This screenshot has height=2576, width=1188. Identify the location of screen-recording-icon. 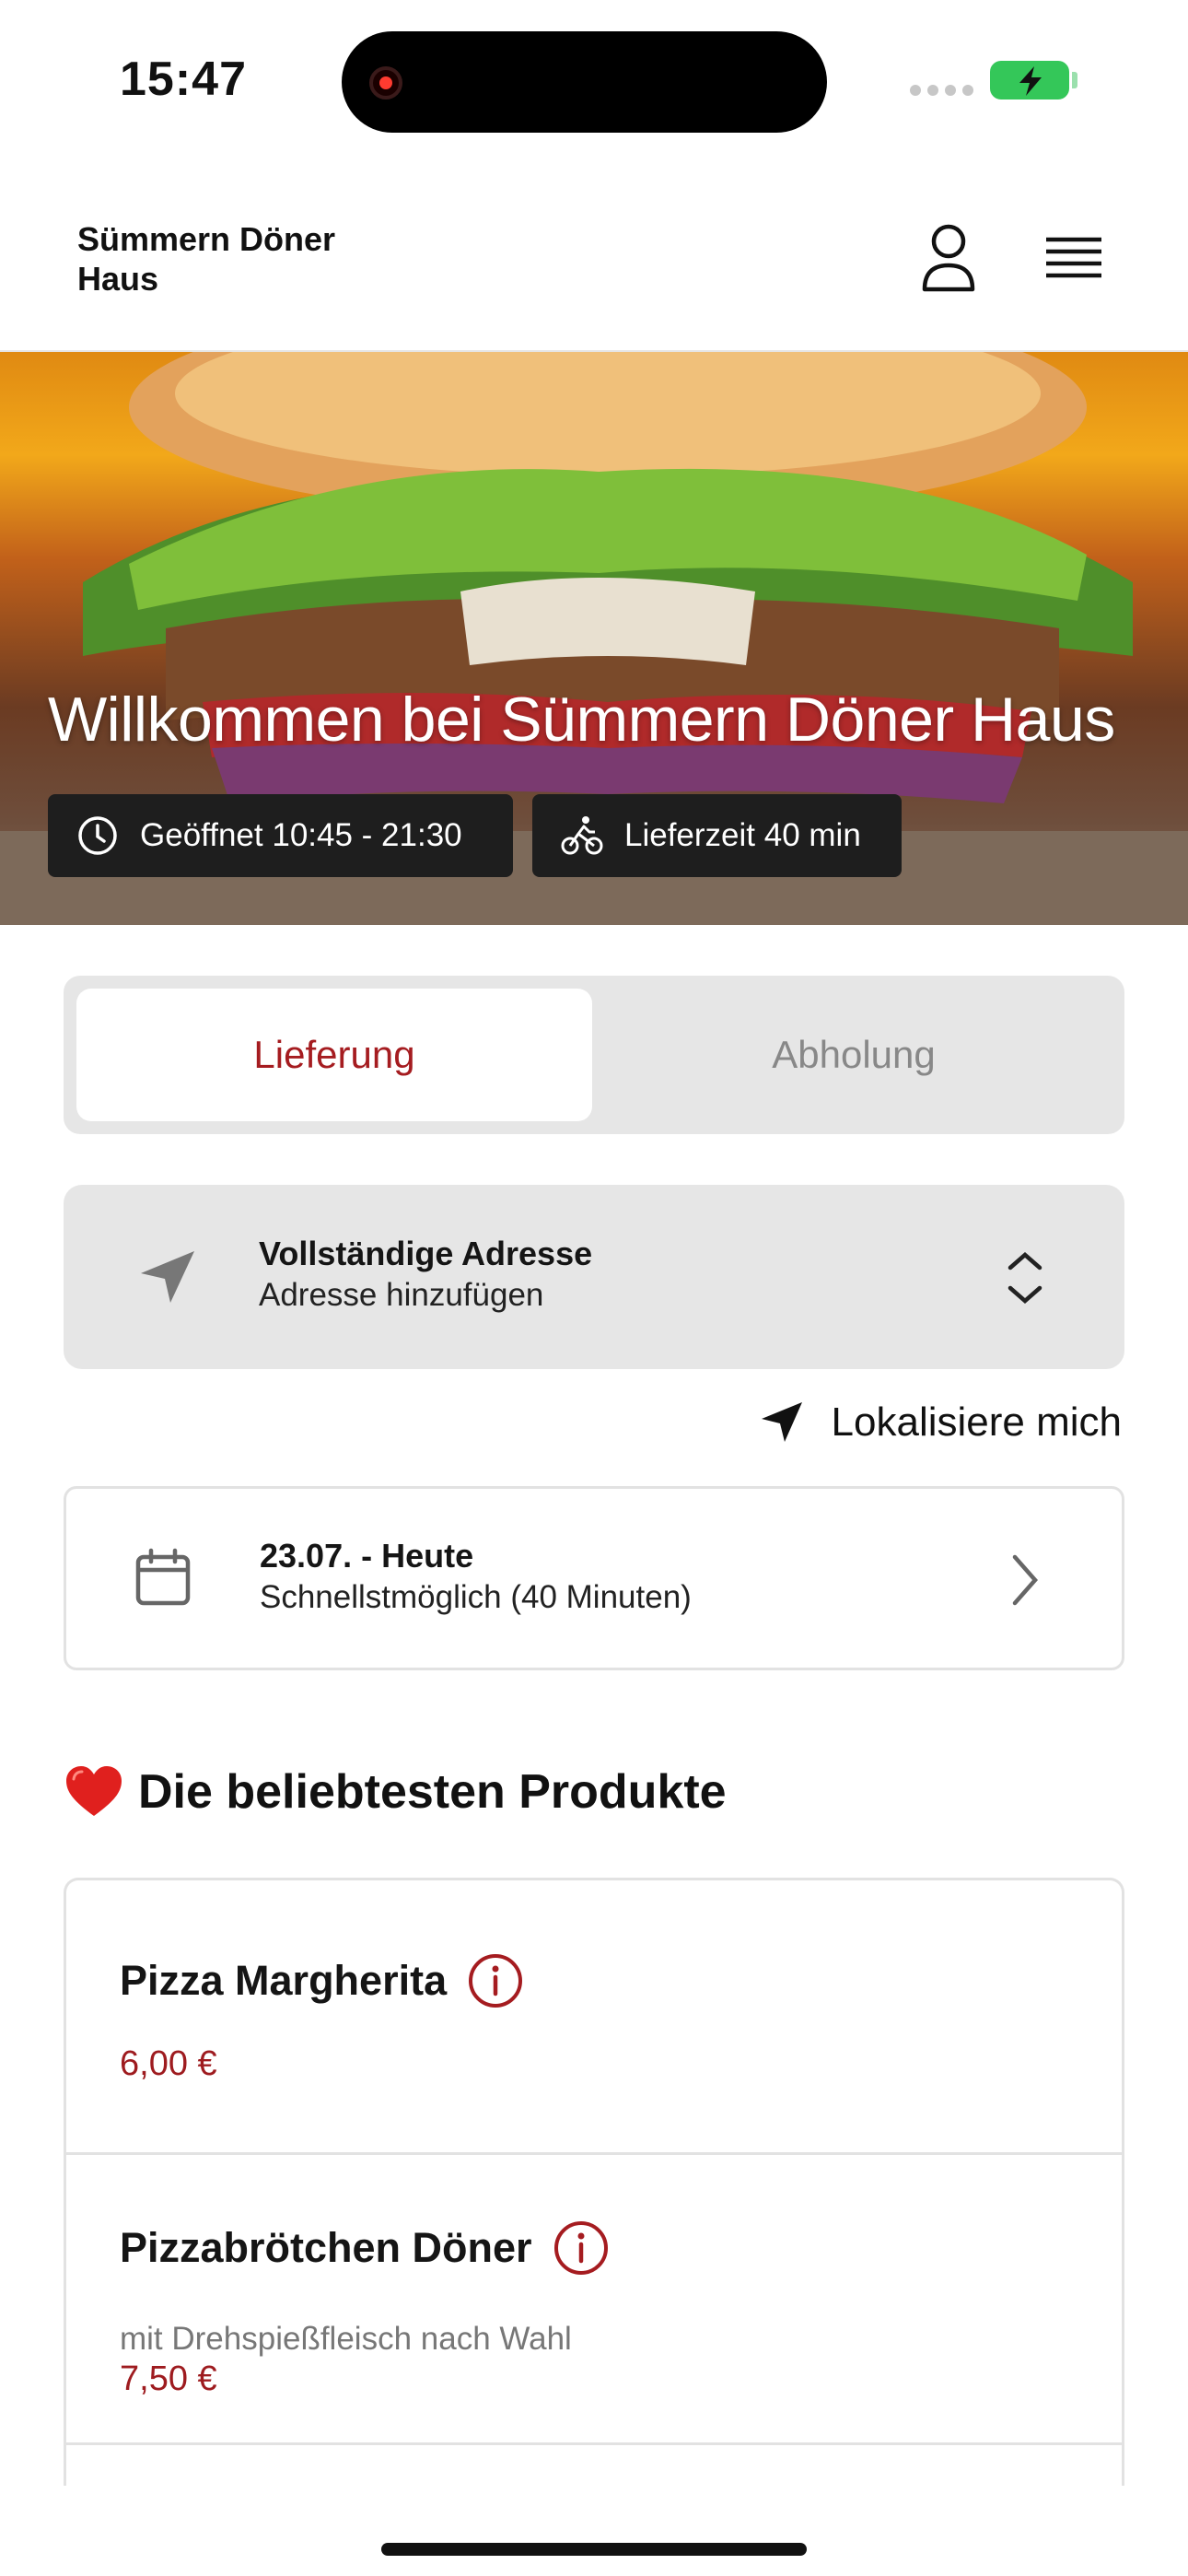
(386, 83).